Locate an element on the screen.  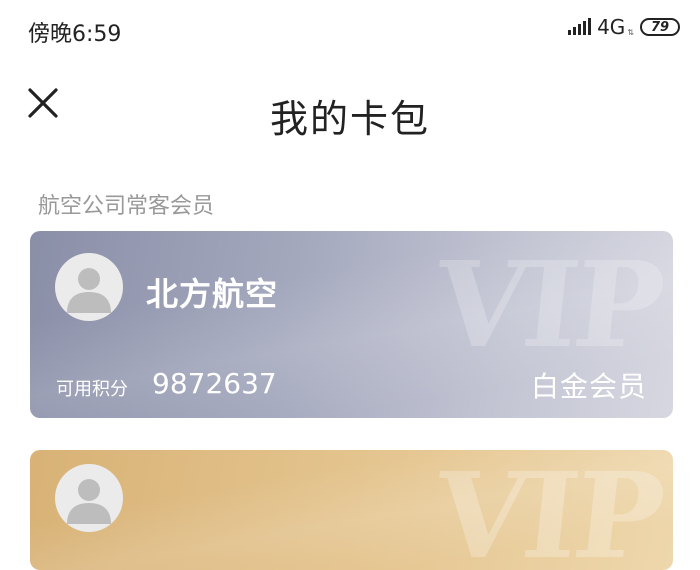
battery-icon: 79 is located at coordinates (660, 27).